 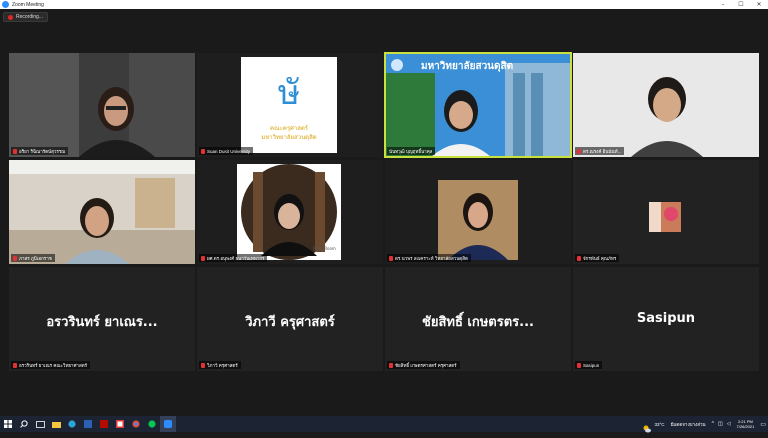 I want to click on participant-tile: ภาสร ภูมิเอกราช, so click(x=102, y=212).